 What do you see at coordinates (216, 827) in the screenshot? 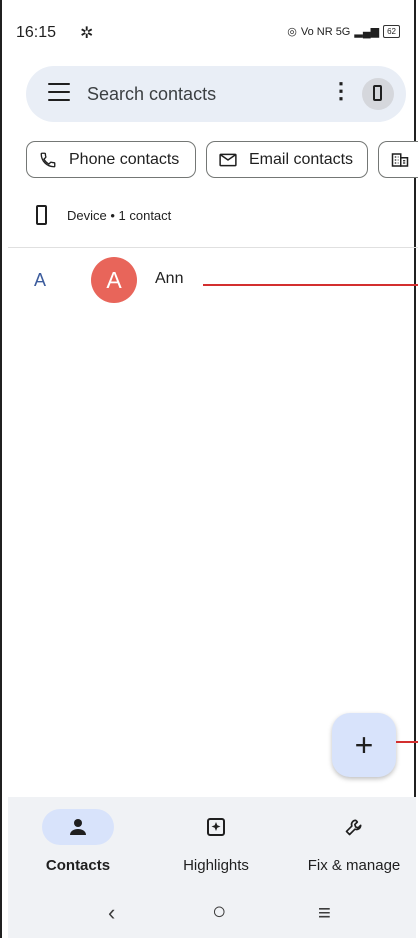
I see `highlights-icon` at bounding box center [216, 827].